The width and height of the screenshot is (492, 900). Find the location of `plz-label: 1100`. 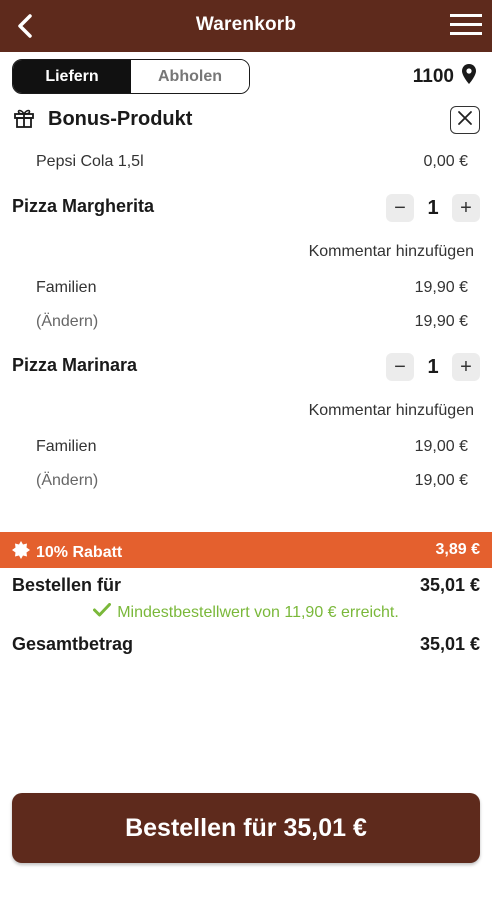

plz-label: 1100 is located at coordinates (433, 76).